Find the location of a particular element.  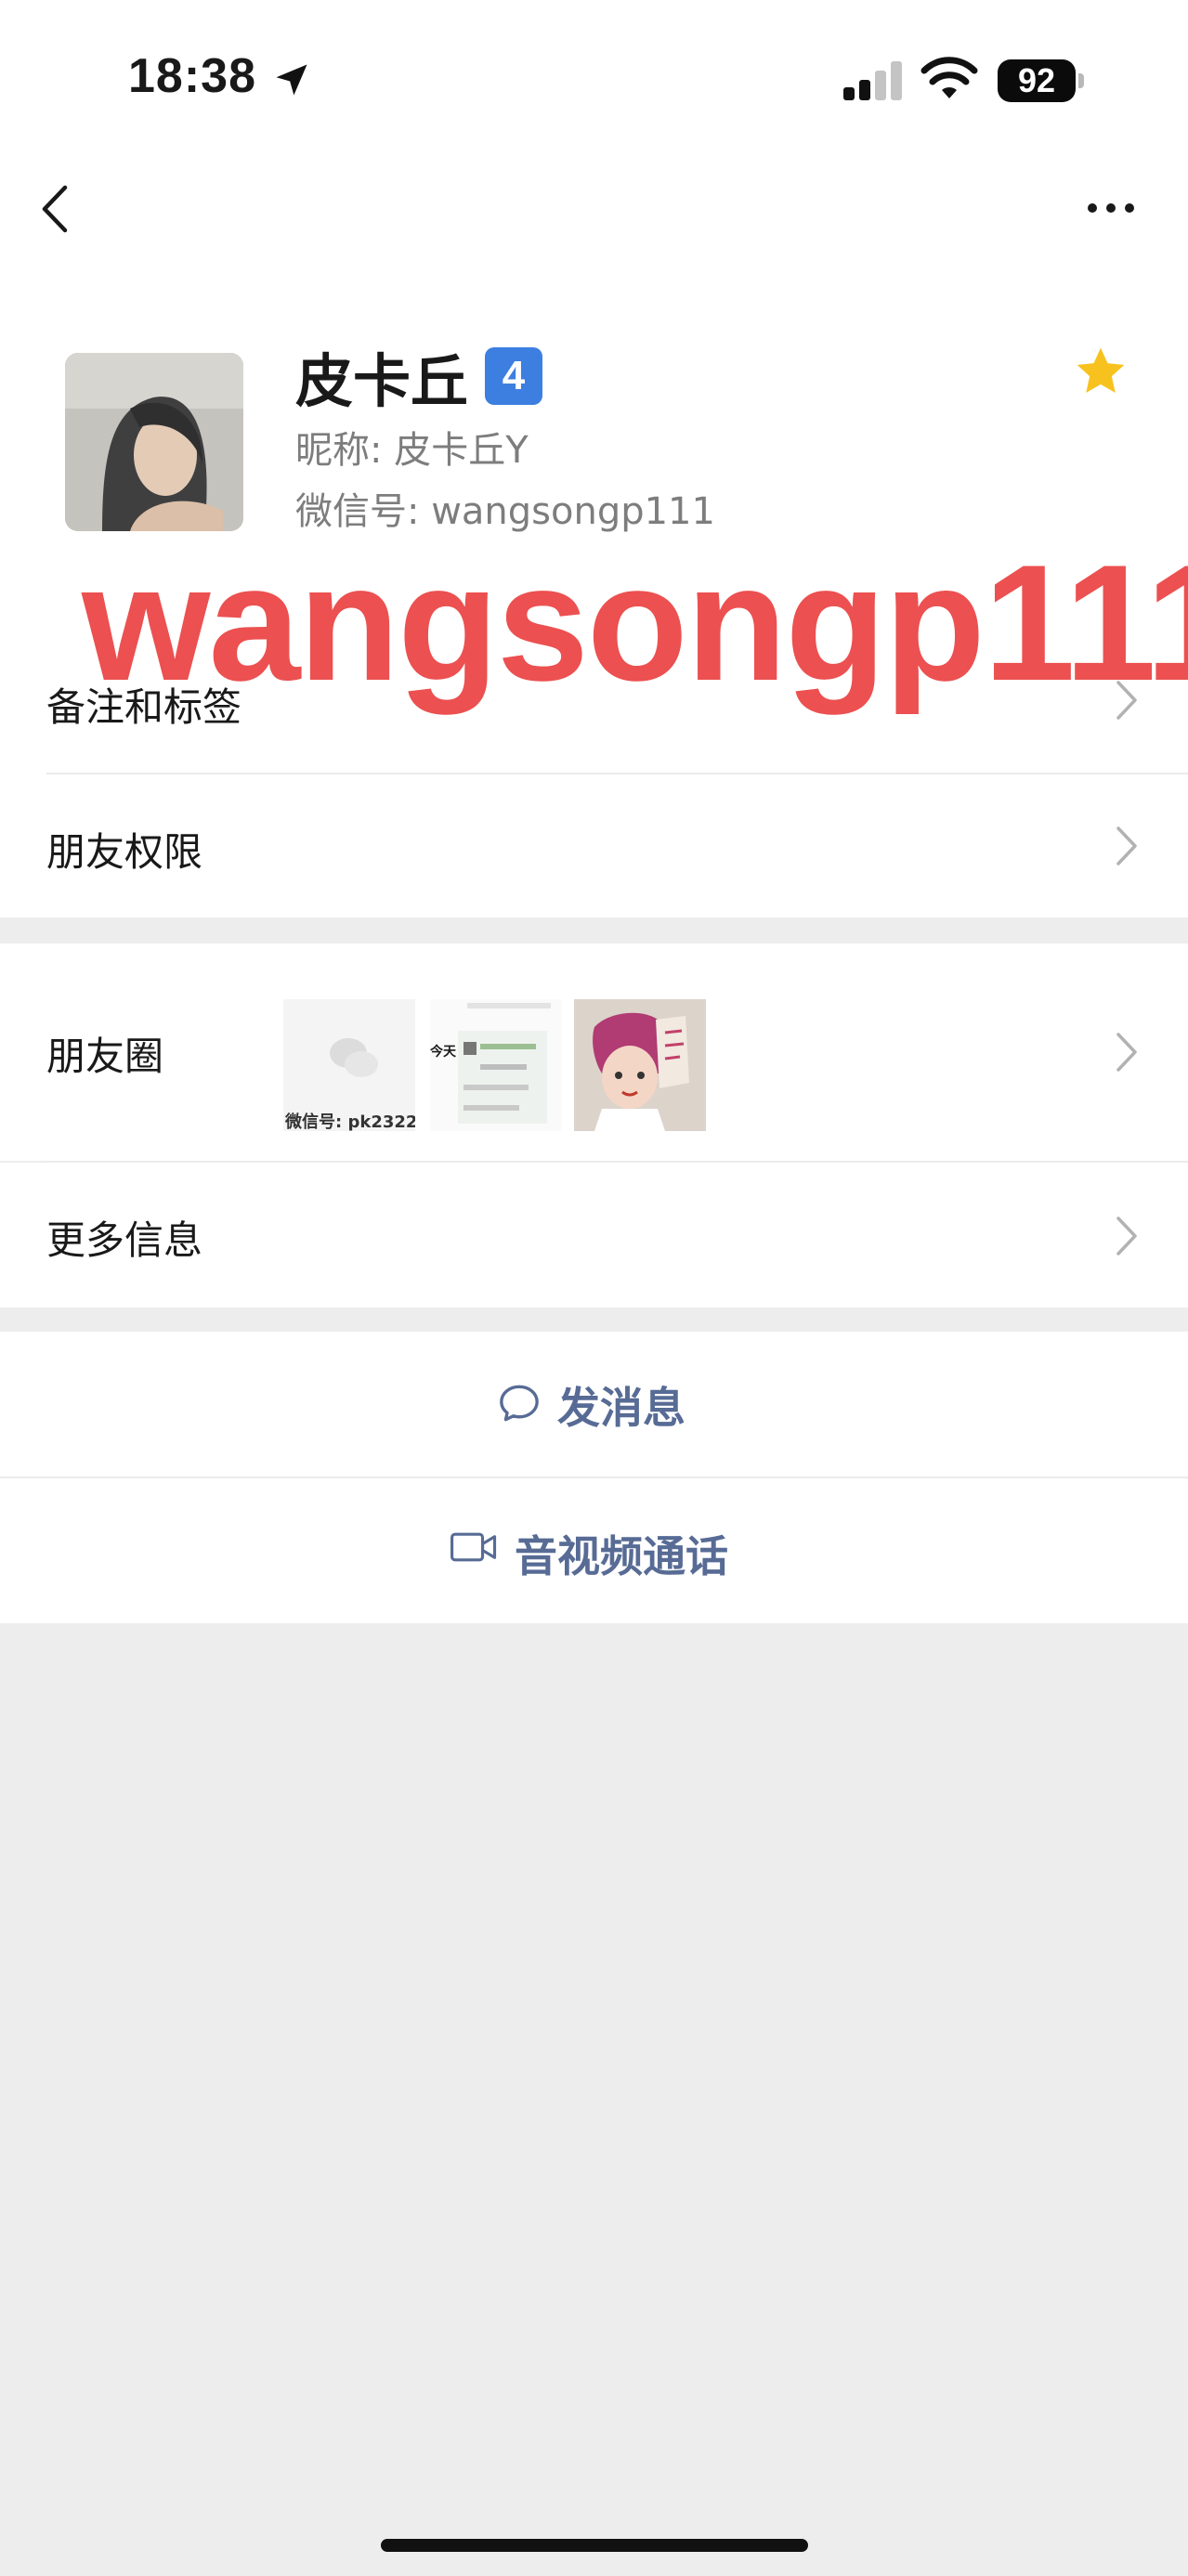

battery-level: 92 is located at coordinates (1037, 81).